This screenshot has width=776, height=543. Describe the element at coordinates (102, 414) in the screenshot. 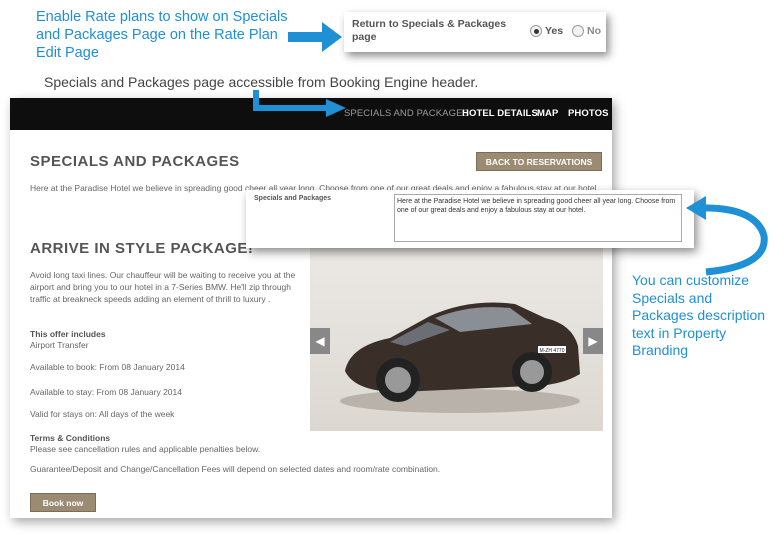

I see `valid-days: Valid for stays on: All days of the week` at that location.